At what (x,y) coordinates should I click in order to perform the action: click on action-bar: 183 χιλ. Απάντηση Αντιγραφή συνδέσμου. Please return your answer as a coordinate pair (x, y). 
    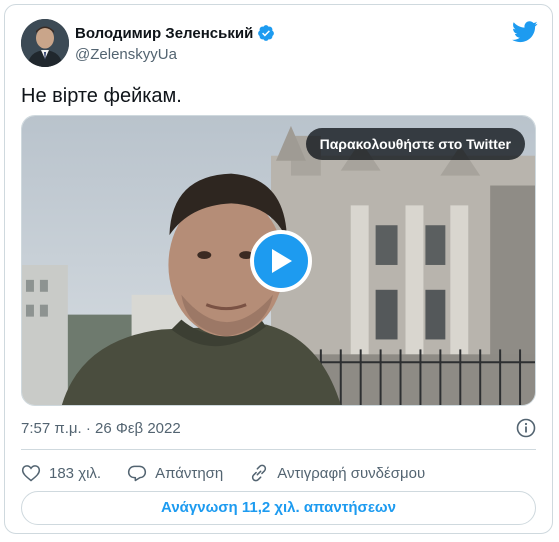
    Looking at the image, I should click on (278, 473).